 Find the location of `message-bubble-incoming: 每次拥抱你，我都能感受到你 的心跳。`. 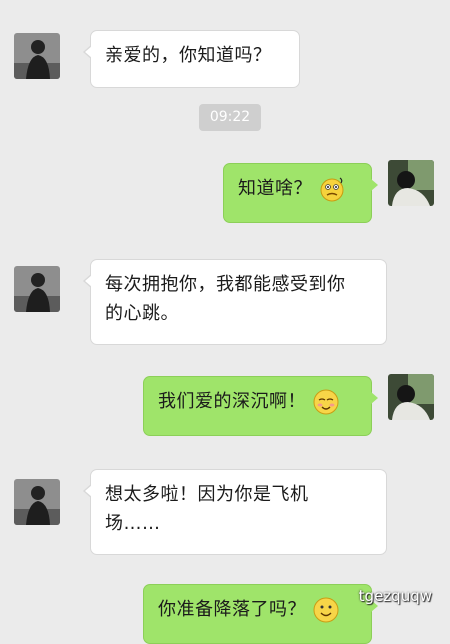

message-bubble-incoming: 每次拥抱你，我都能感受到你 的心跳。 is located at coordinates (235, 302).